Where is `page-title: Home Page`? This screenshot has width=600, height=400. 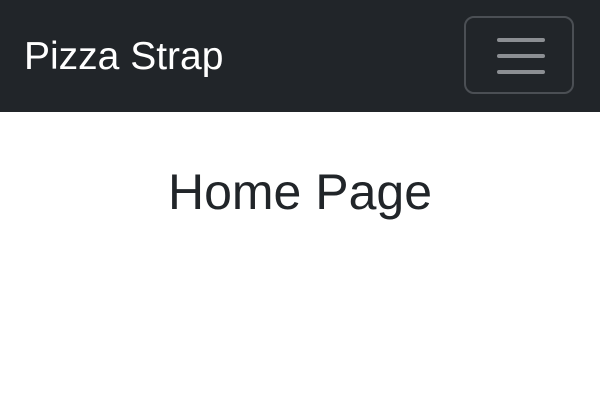 page-title: Home Page is located at coordinates (300, 192).